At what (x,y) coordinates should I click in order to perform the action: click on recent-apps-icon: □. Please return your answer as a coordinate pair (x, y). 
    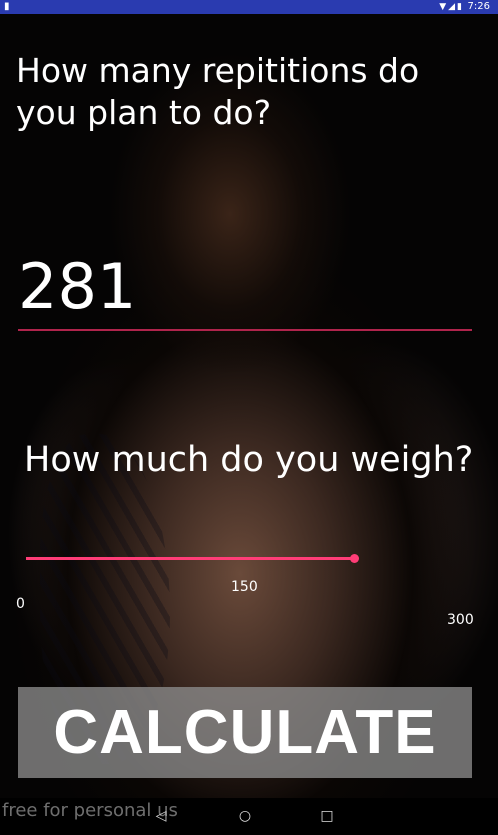
    Looking at the image, I should click on (327, 816).